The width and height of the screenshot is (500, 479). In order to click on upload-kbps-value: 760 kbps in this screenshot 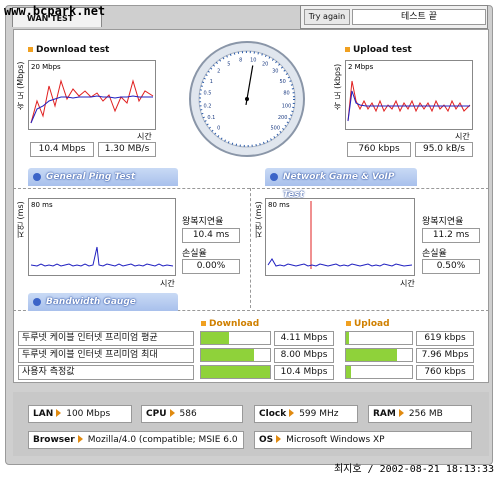, I will do `click(379, 149)`.